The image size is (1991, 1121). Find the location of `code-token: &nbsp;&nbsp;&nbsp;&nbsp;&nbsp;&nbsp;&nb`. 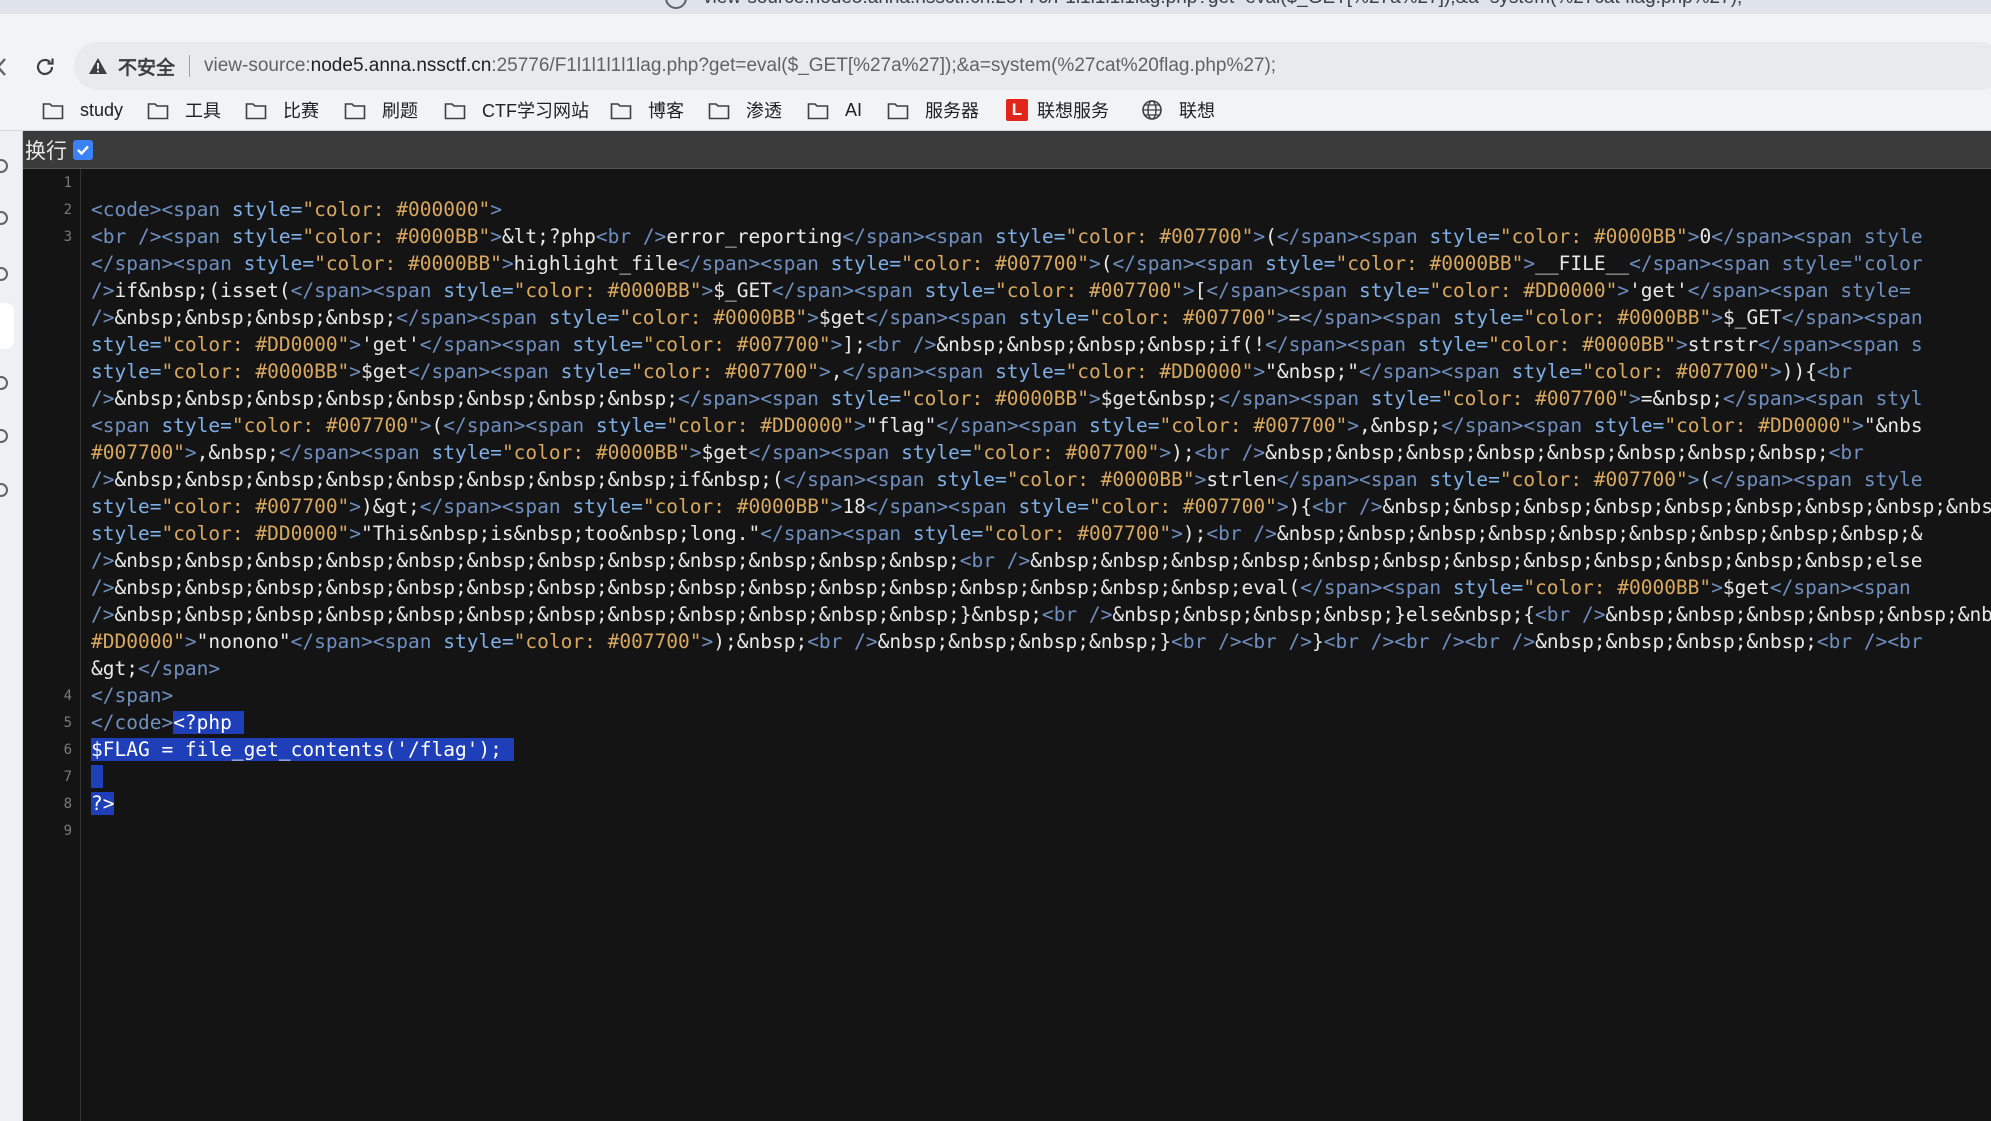

code-token: &nbsp;&nbsp;&nbsp;&nbsp;&nbsp;&nbsp;&nb is located at coordinates (1798, 614).